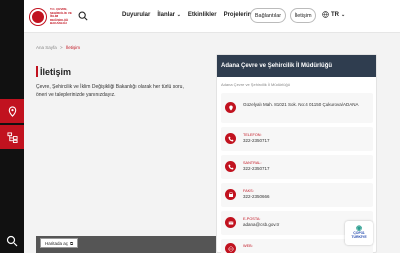 The height and width of the screenshot is (253, 400). I want to click on phone-icon, so click(230, 138).